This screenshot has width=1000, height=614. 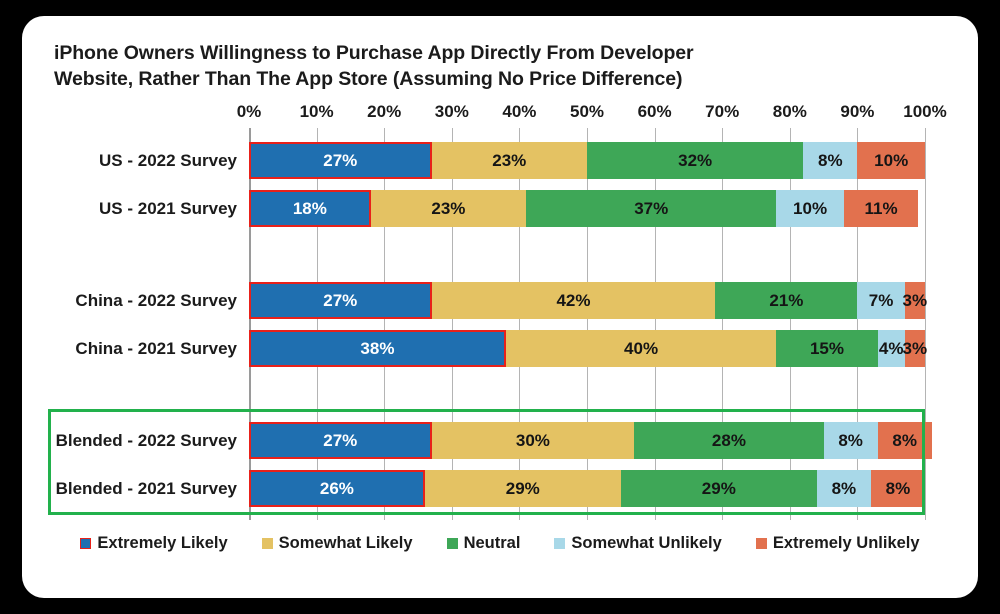 I want to click on bar-segment-extremely-likely: 26%, so click(x=337, y=488).